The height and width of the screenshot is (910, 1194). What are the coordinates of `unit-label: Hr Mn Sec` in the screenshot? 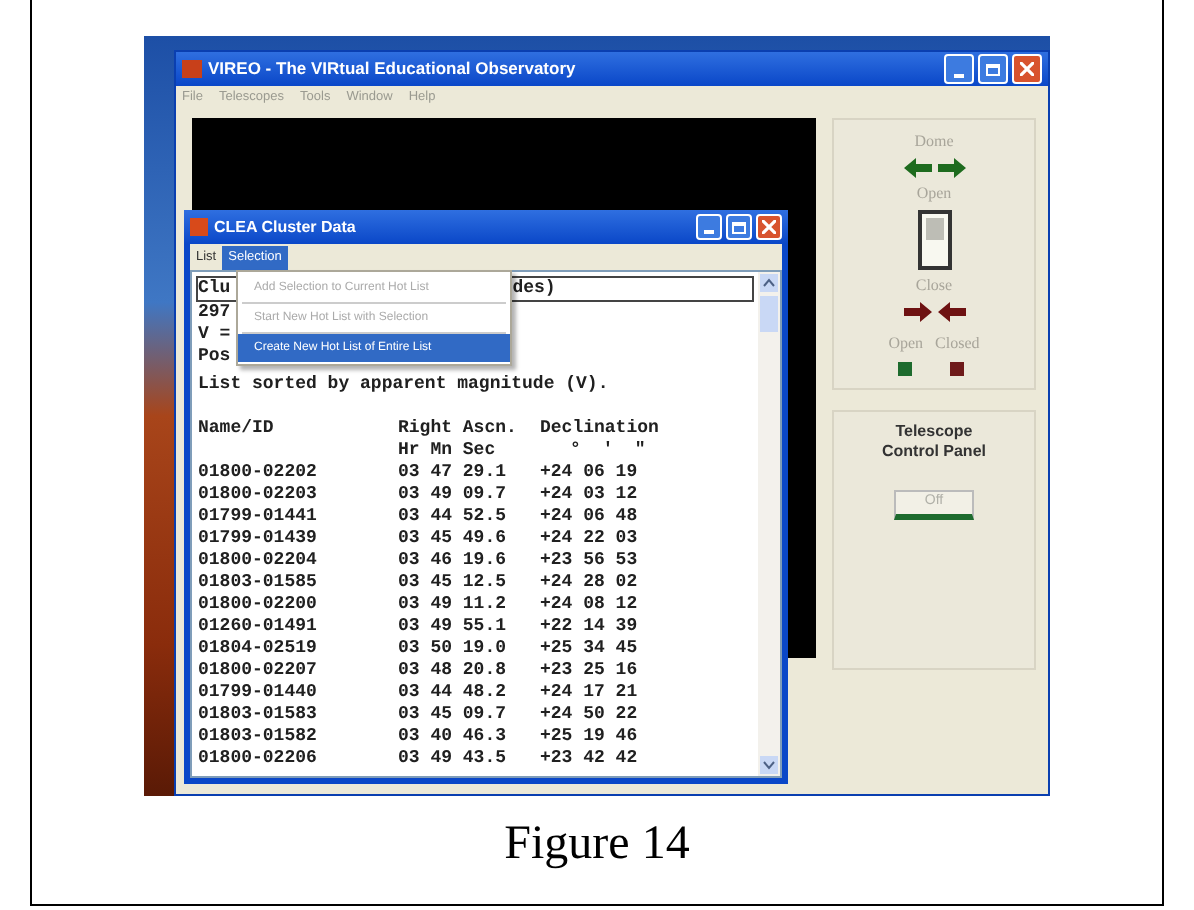 It's located at (447, 451).